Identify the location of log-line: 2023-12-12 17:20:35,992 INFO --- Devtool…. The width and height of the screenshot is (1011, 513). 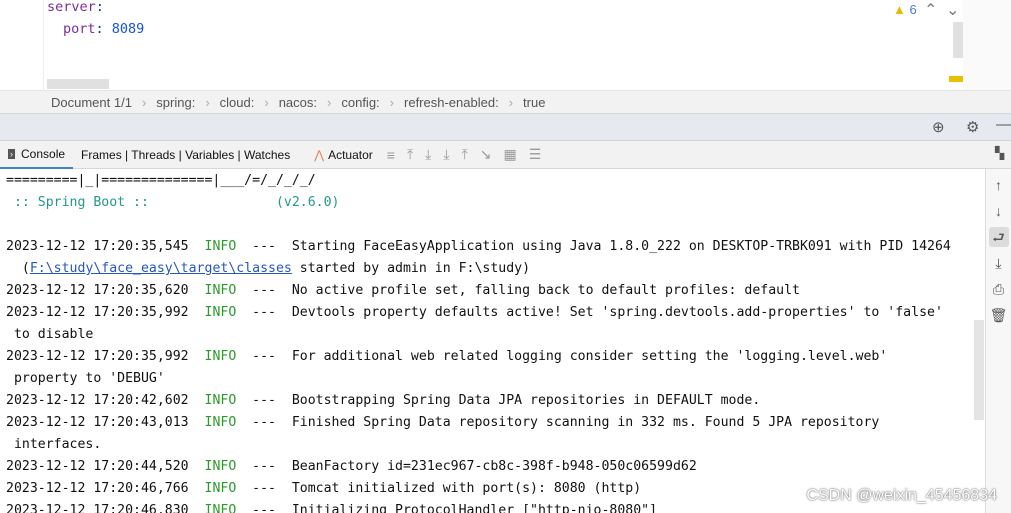
(474, 312).